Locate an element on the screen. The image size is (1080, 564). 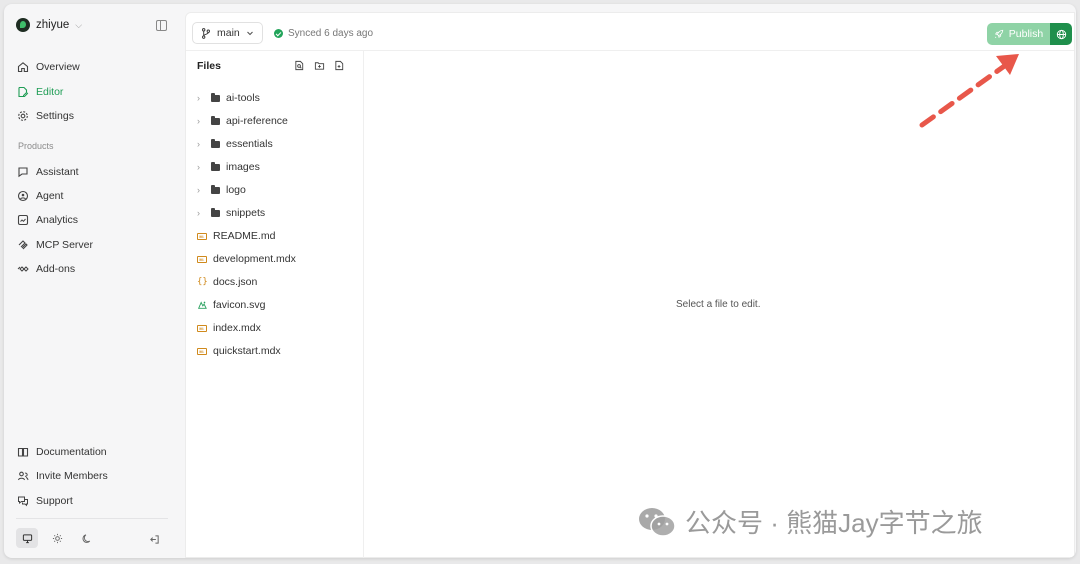
sidebar-item-settings: Settings is located at coordinates (45, 116).